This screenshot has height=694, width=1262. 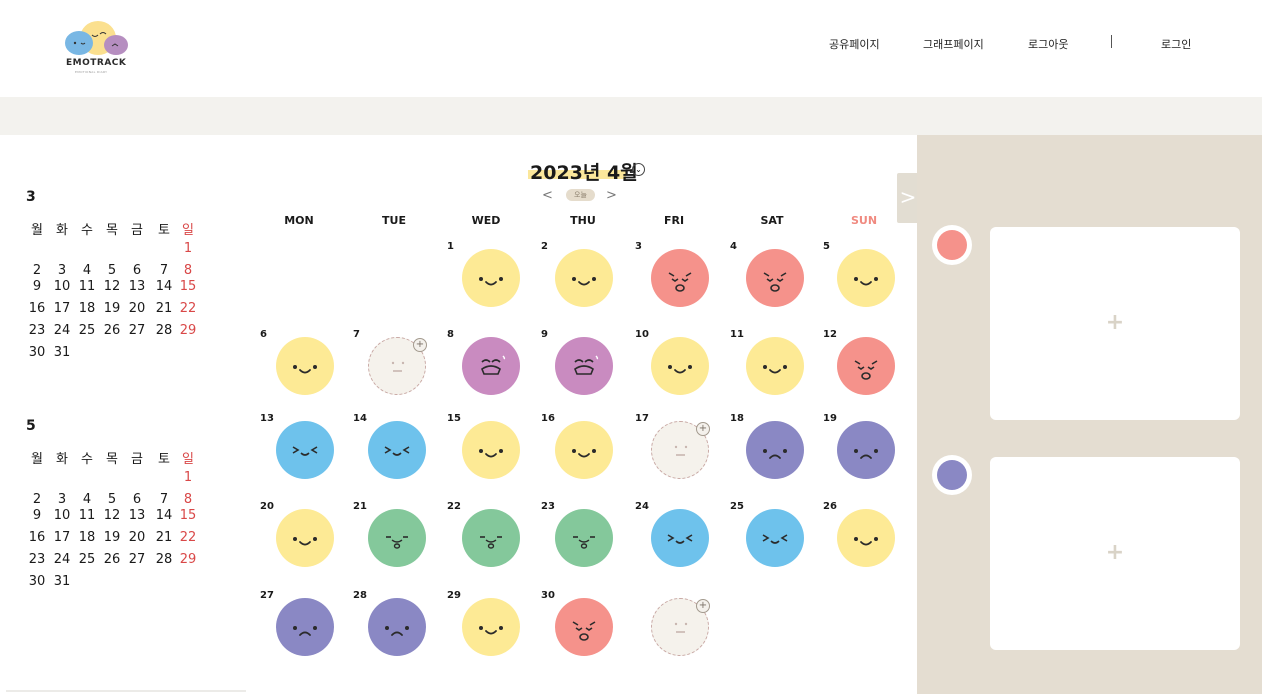 I want to click on prev-month-button: <, so click(x=547, y=195).